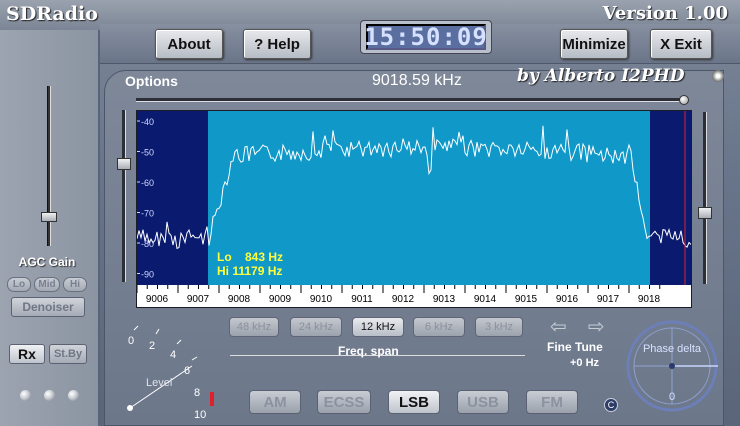  I want to click on x-tick-label: 9014, so click(485, 299).